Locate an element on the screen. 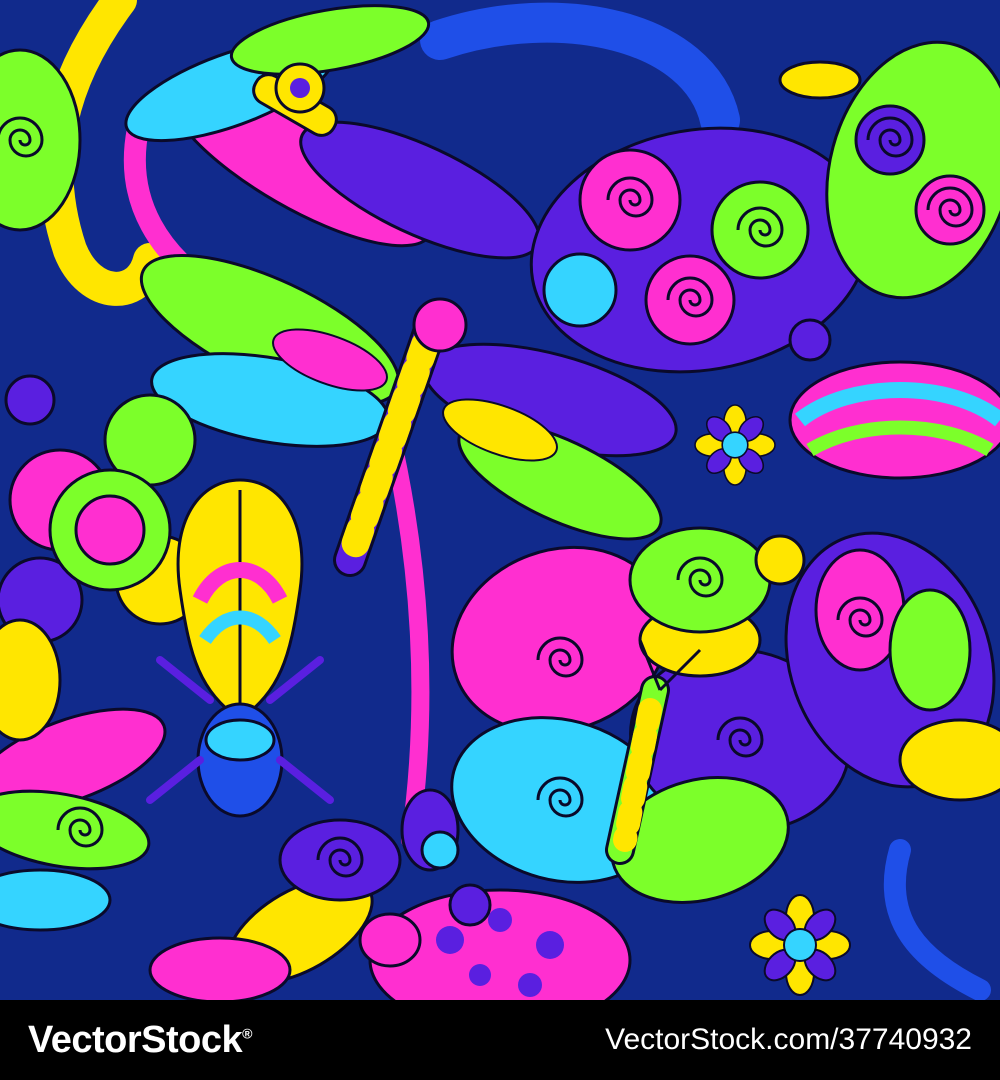  stock-id-text: VectorStock.com/37740932 is located at coordinates (788, 1039).